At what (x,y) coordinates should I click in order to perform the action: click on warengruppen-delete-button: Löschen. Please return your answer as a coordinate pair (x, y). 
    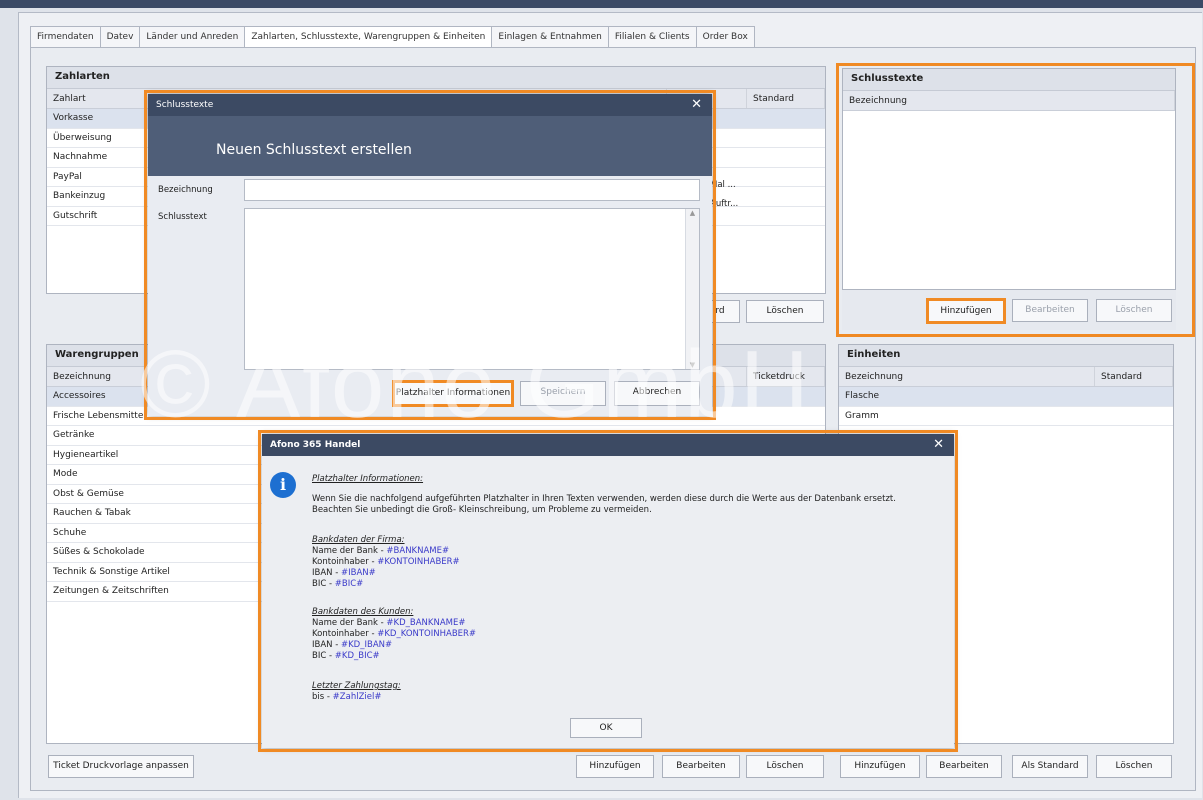
    Looking at the image, I should click on (785, 766).